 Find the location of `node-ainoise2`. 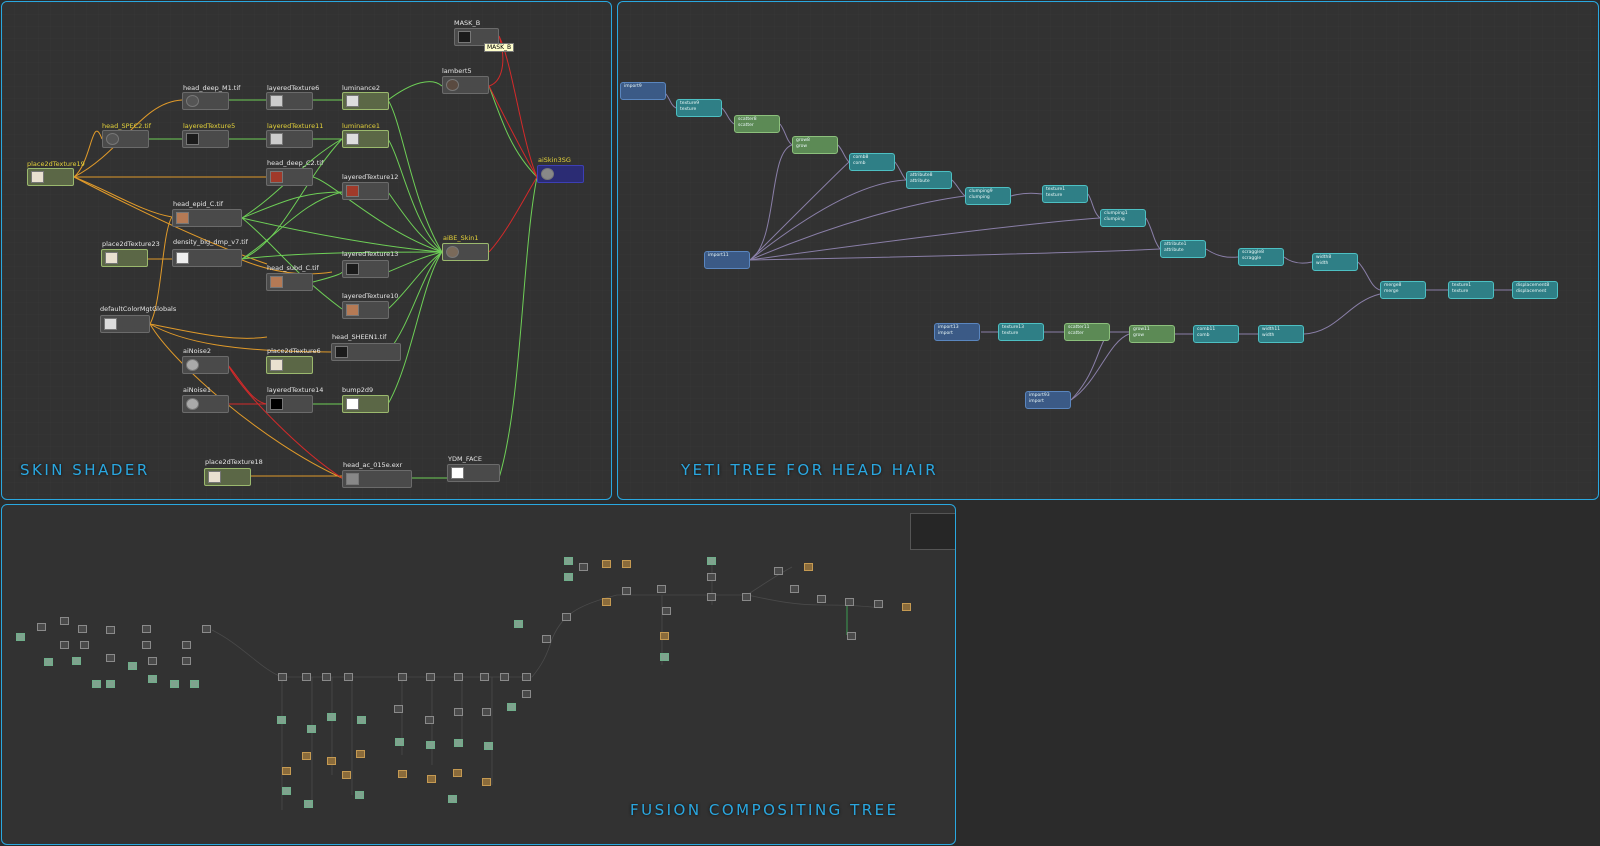

node-ainoise2 is located at coordinates (205, 365).